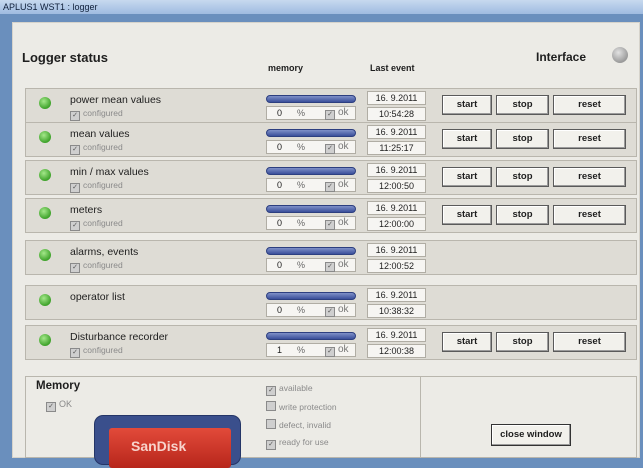 The width and height of the screenshot is (643, 468). I want to click on last-event-column-header: Last event, so click(392, 68).